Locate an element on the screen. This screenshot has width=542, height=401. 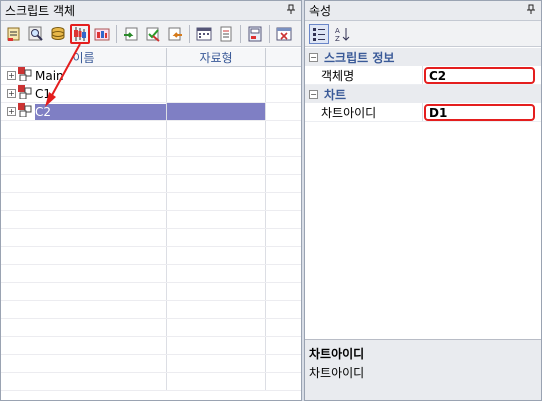
import-icon is located at coordinates (131, 34).